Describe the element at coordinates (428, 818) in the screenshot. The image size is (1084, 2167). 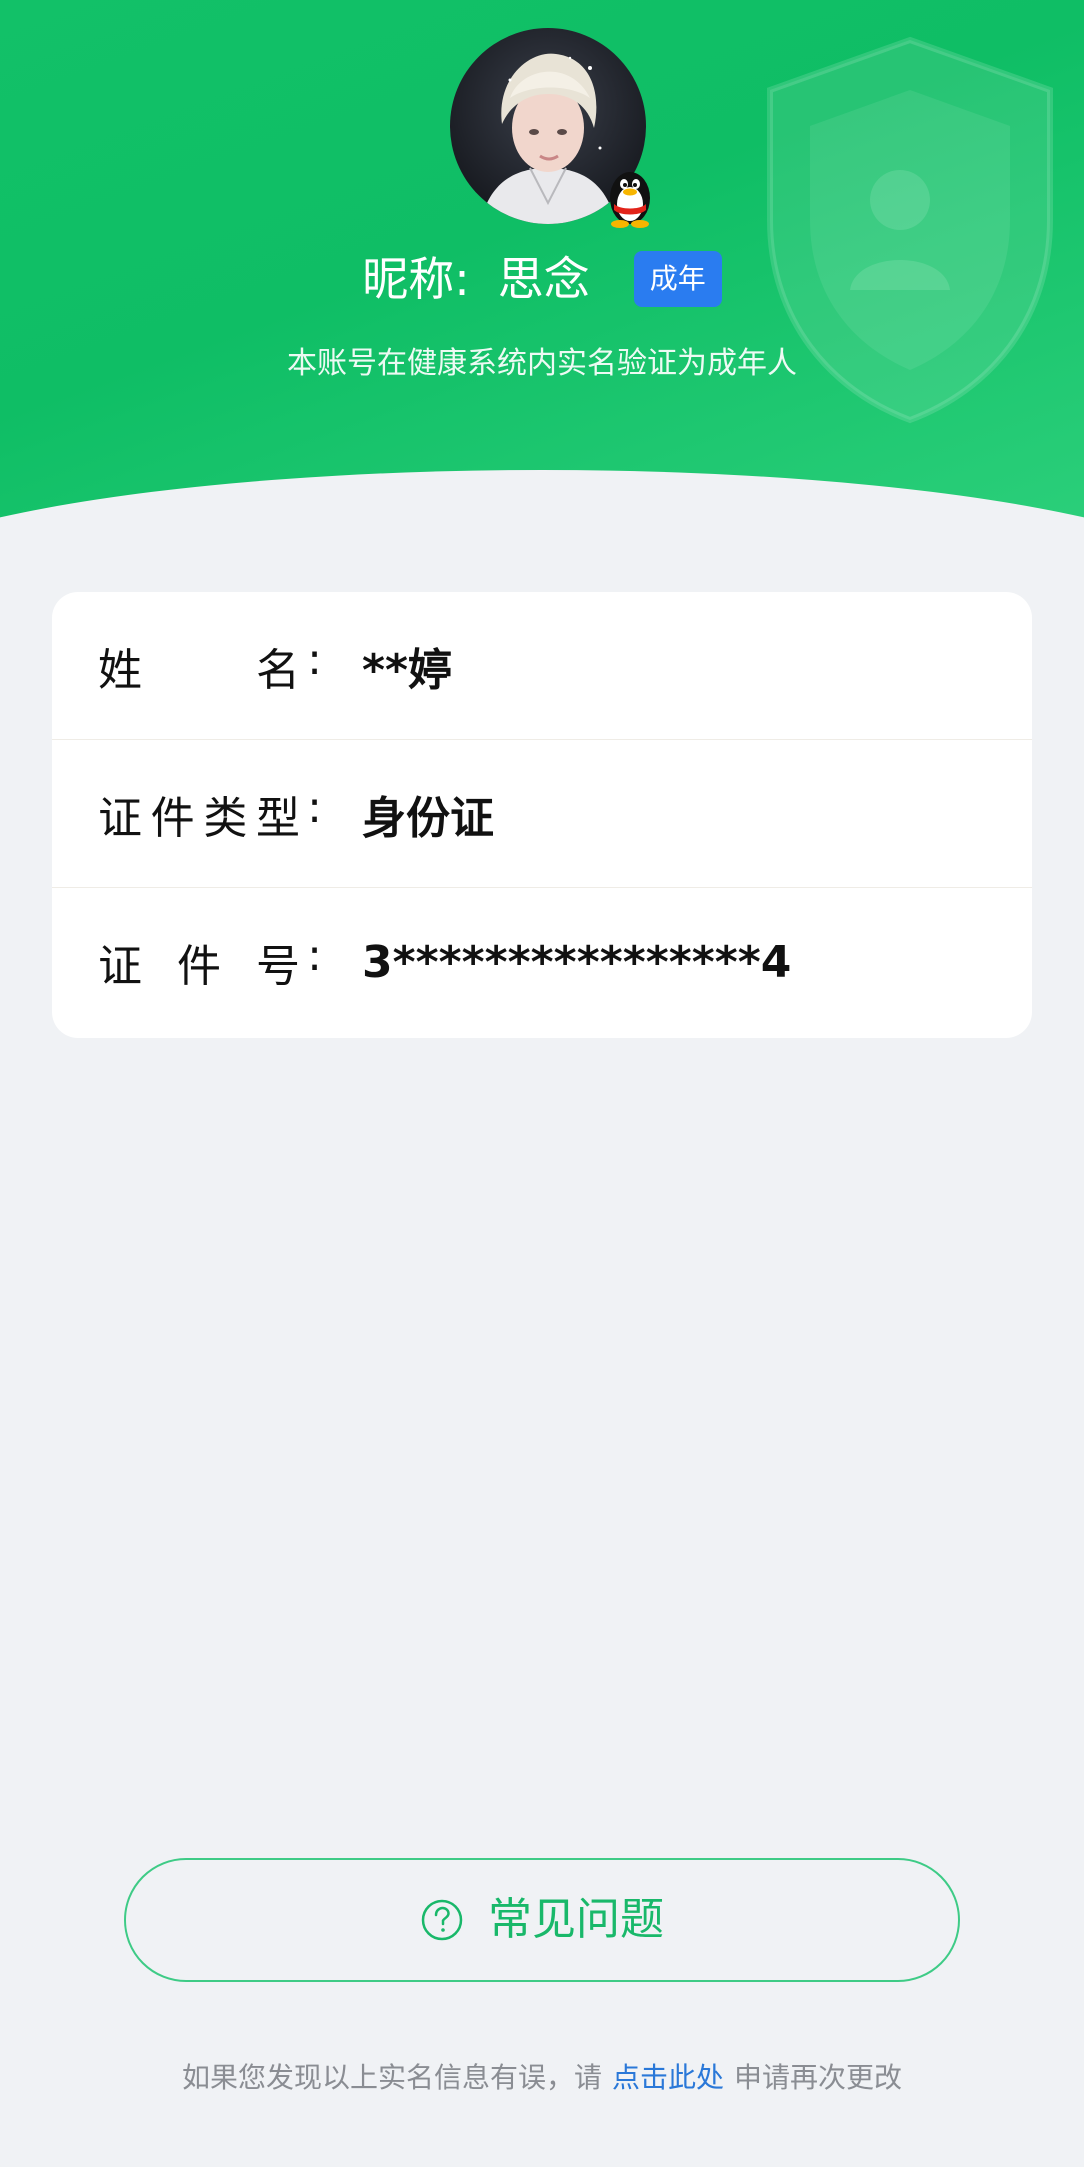
I see `id-type-value: 身份证` at that location.